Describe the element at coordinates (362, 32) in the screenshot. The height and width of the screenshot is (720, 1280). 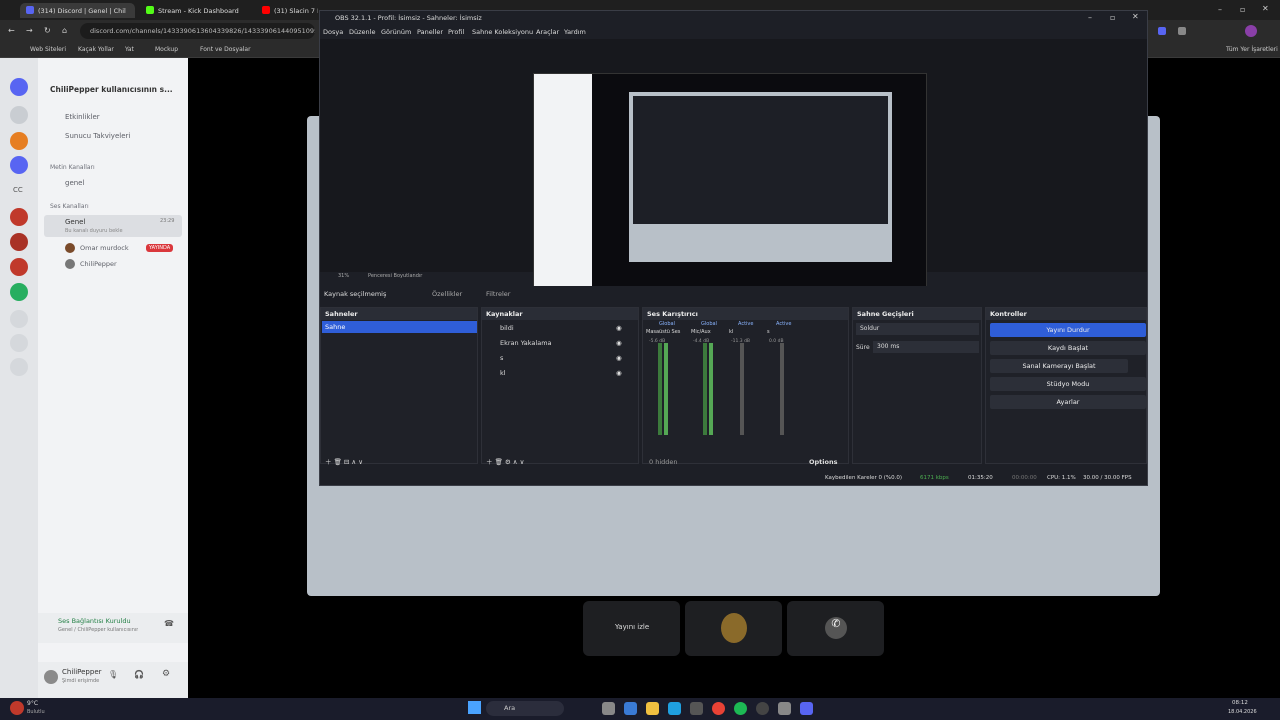
I see `menu-duzenle: Düzenle` at that location.